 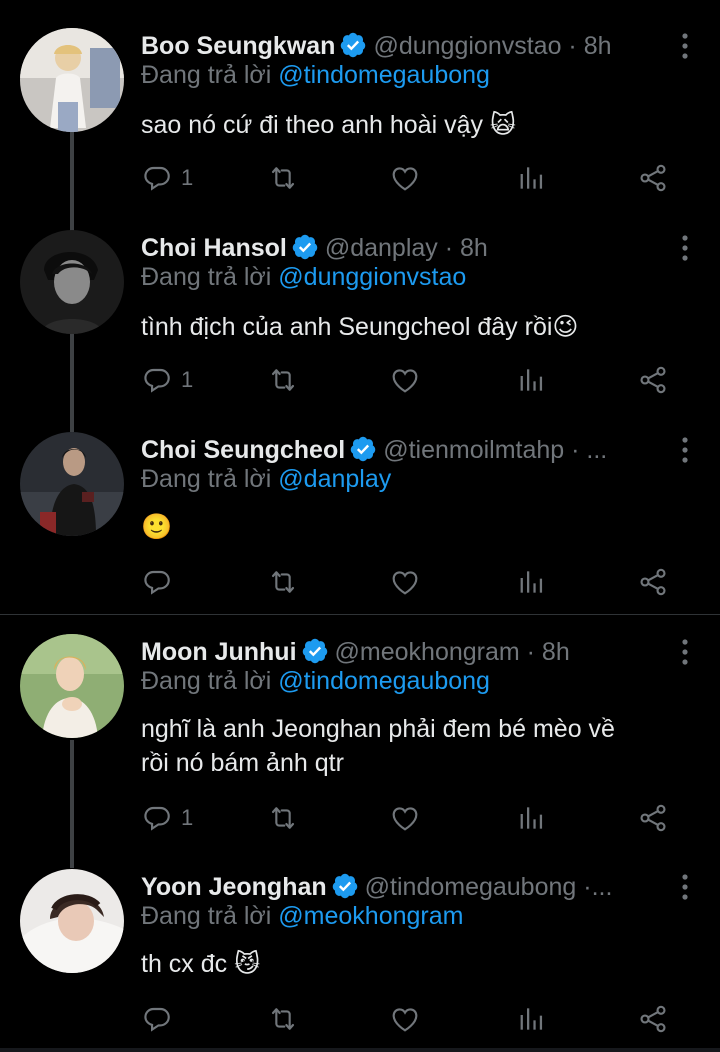 What do you see at coordinates (238, 46) in the screenshot?
I see `author-name: Boo Seungkwan` at bounding box center [238, 46].